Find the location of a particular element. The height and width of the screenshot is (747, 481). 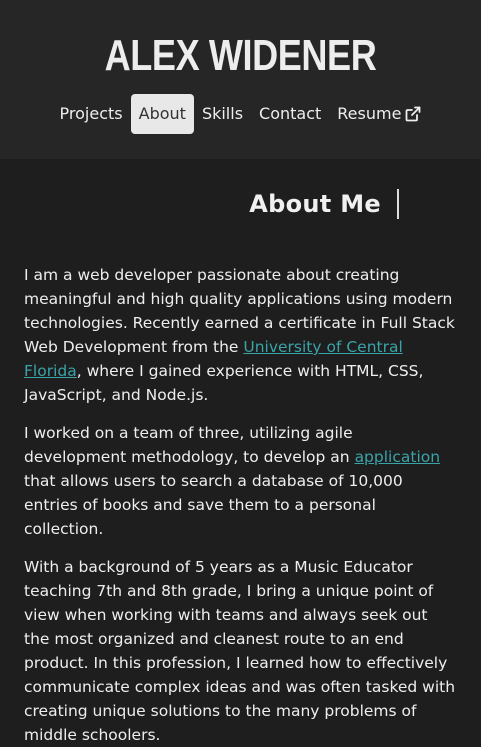

nav-item-about: About is located at coordinates (162, 114).